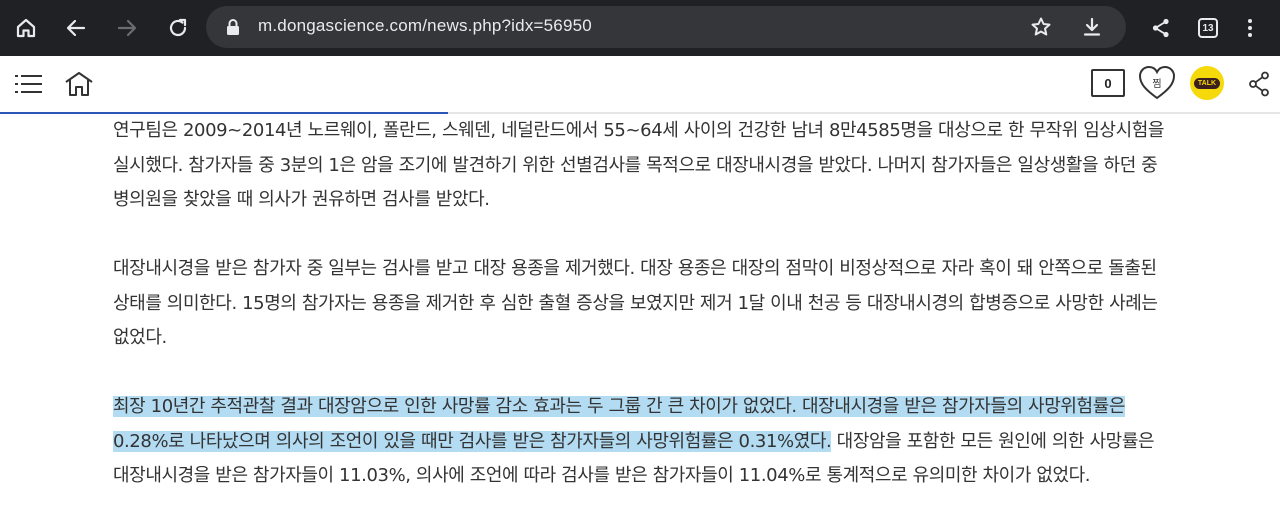  I want to click on comment-count-button: 0, so click(1108, 83).